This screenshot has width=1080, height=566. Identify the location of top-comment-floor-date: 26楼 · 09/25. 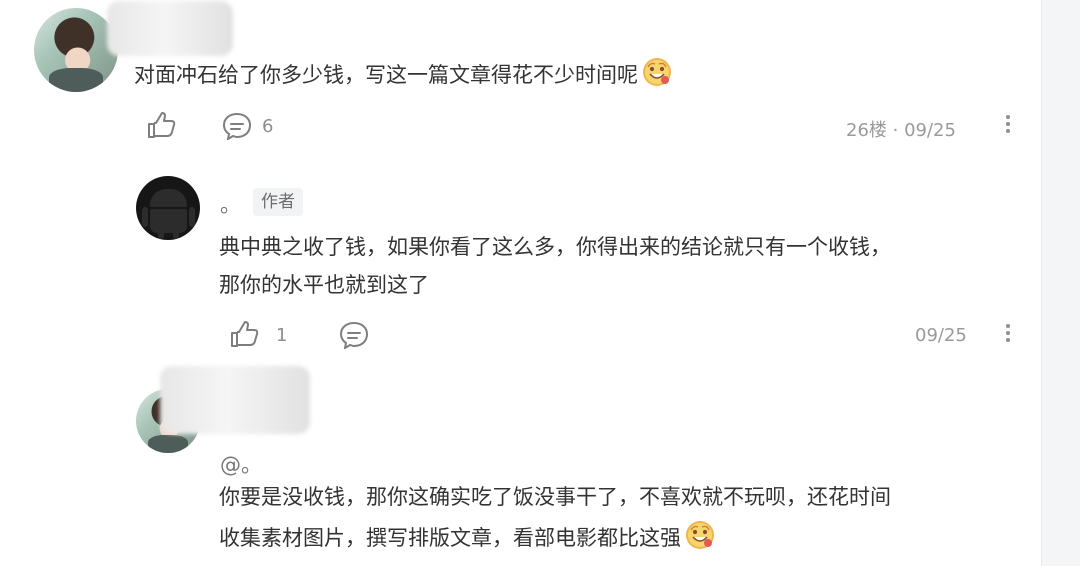
(901, 130).